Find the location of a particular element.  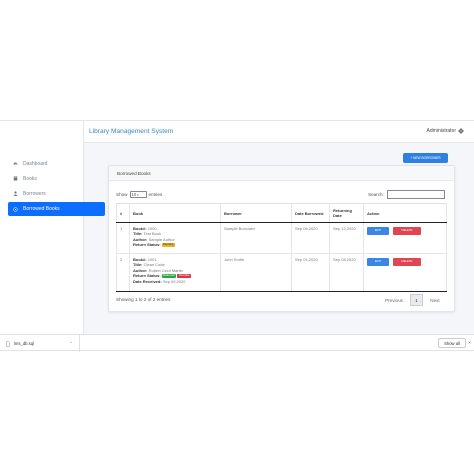

column-header-returning-date: Returning Date is located at coordinates (346, 213).